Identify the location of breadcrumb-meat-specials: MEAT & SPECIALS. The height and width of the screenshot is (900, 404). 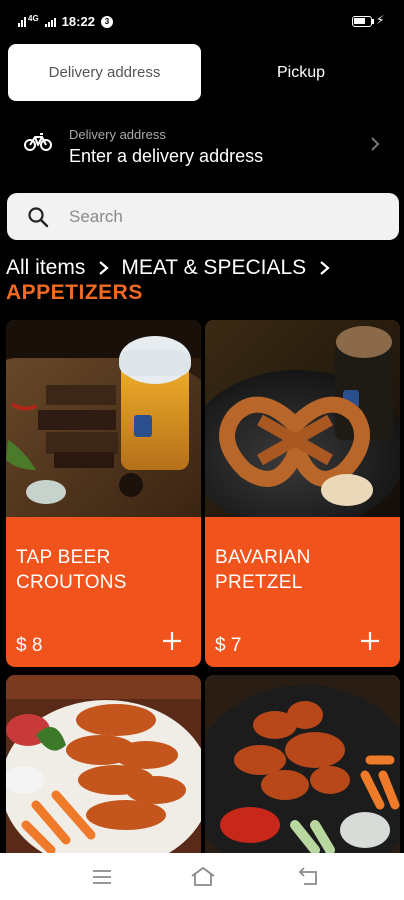
(213, 268).